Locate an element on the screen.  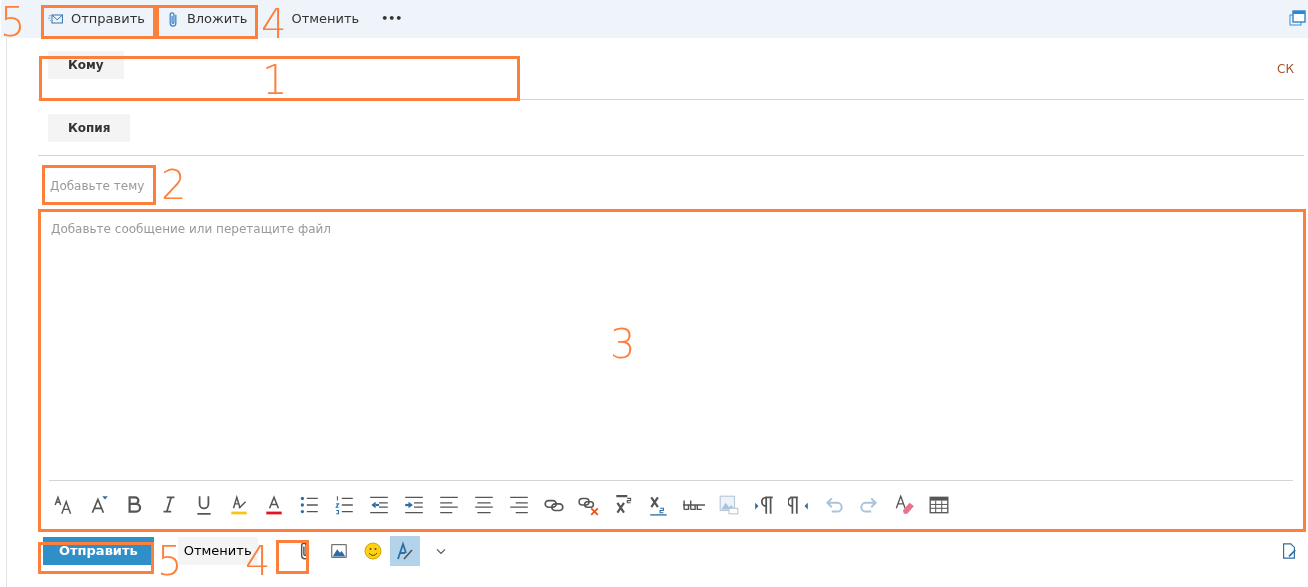
cancel-button: Отменить is located at coordinates (328, 19).